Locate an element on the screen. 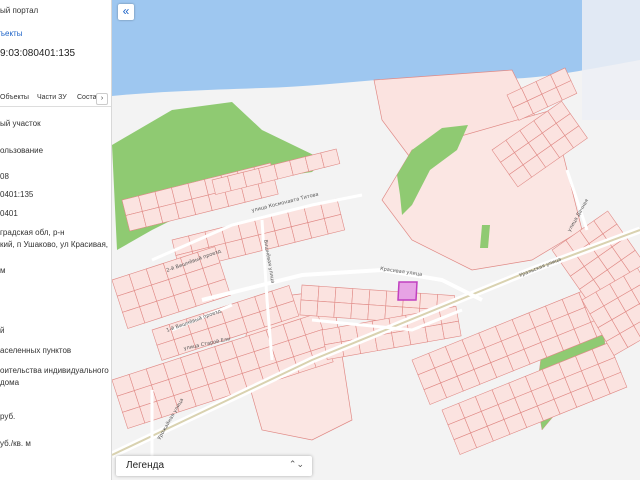 The width and height of the screenshot is (640, 480). field-number: 0401:135 is located at coordinates (17, 194).